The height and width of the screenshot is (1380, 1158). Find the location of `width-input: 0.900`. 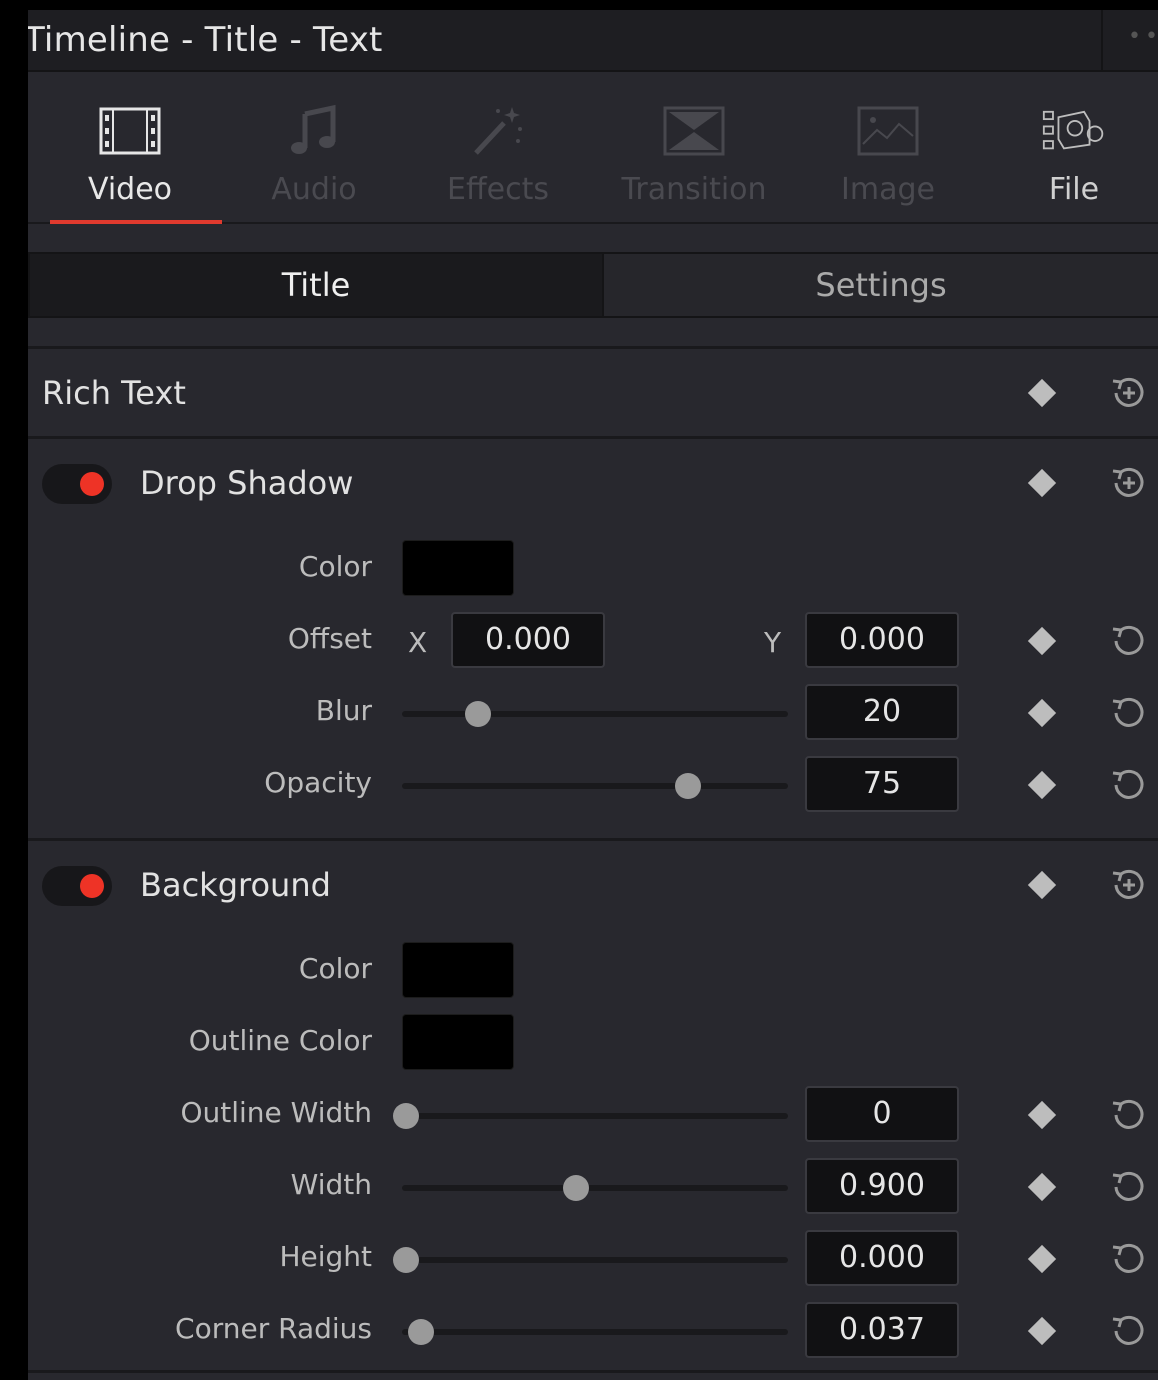

width-input: 0.900 is located at coordinates (882, 1186).